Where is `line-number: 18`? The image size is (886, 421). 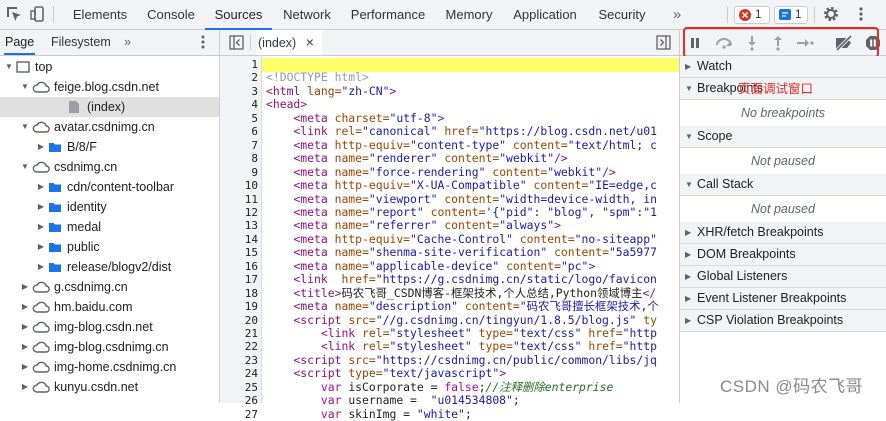
line-number: 18 is located at coordinates (239, 294).